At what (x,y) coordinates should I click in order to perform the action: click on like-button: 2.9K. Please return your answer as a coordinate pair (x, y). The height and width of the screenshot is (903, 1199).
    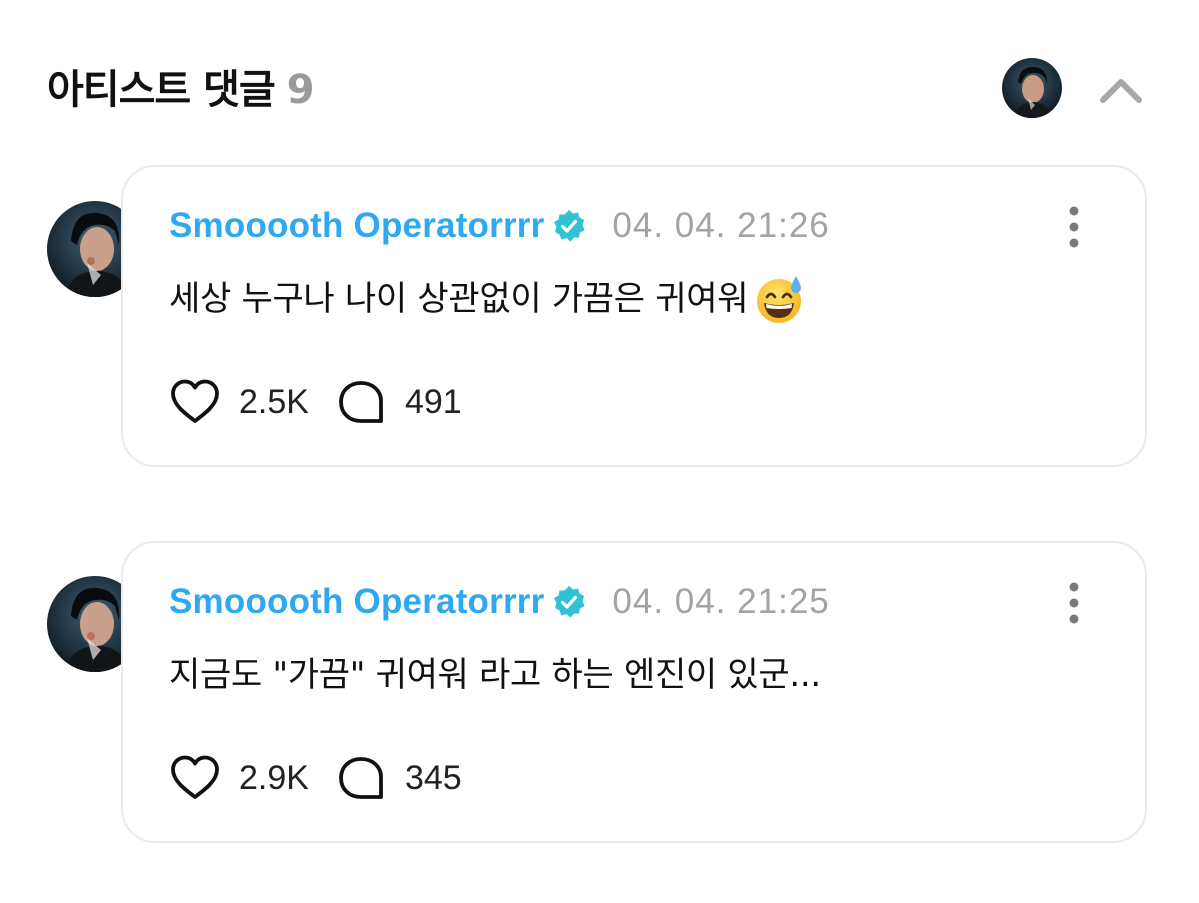
    Looking at the image, I should click on (239, 778).